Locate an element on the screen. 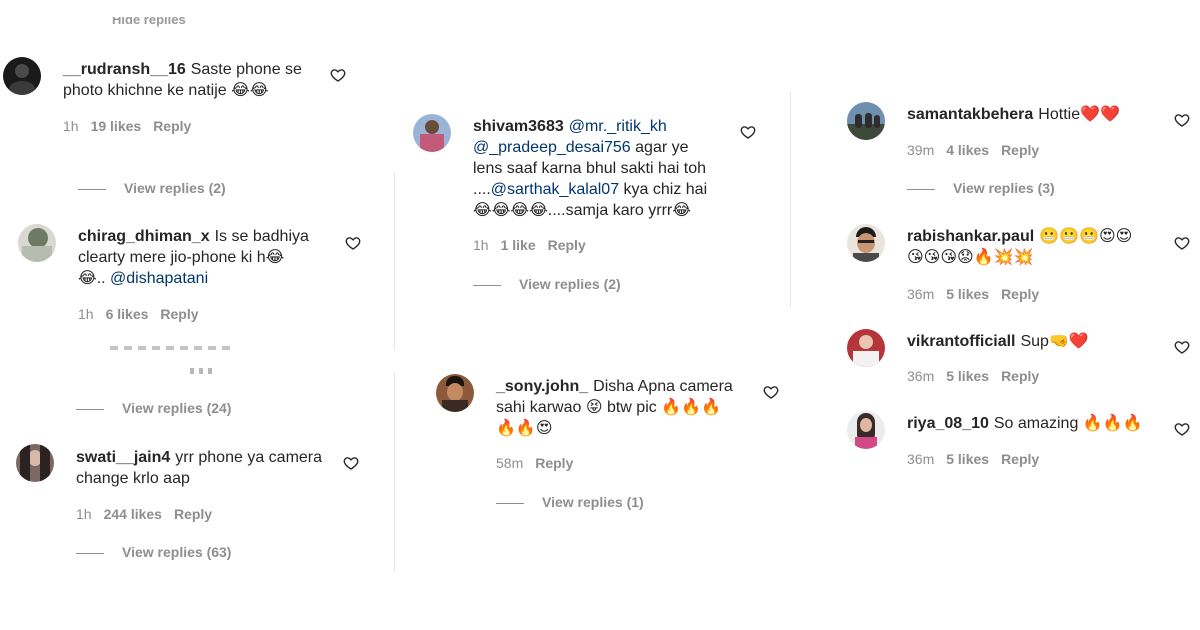 This screenshot has width=1200, height=630. username: rabishankar.paul is located at coordinates (970, 236).